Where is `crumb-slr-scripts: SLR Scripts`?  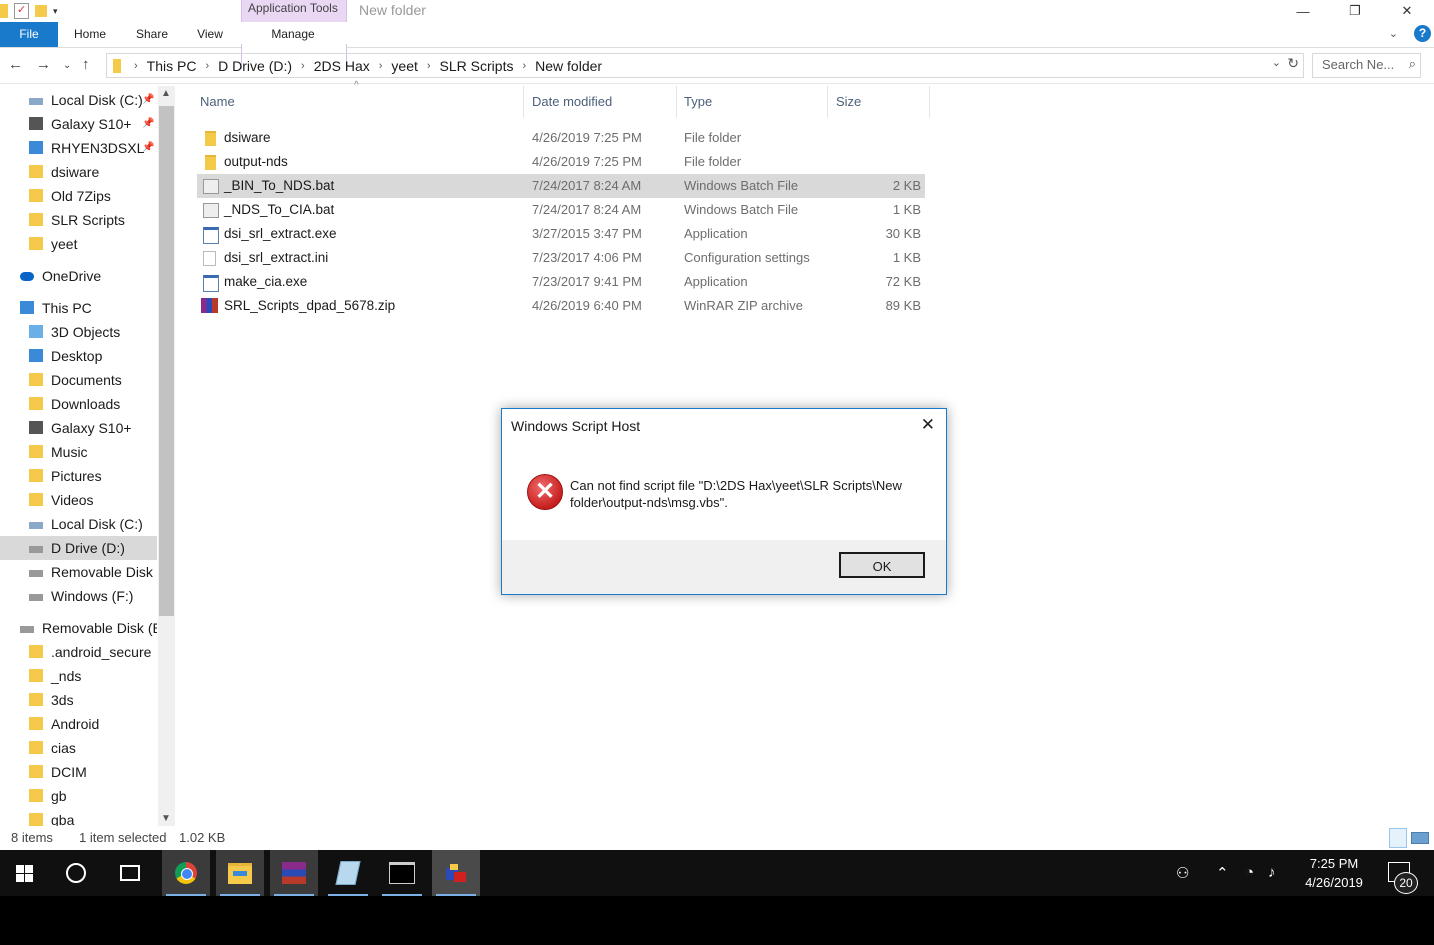 crumb-slr-scripts: SLR Scripts is located at coordinates (477, 66).